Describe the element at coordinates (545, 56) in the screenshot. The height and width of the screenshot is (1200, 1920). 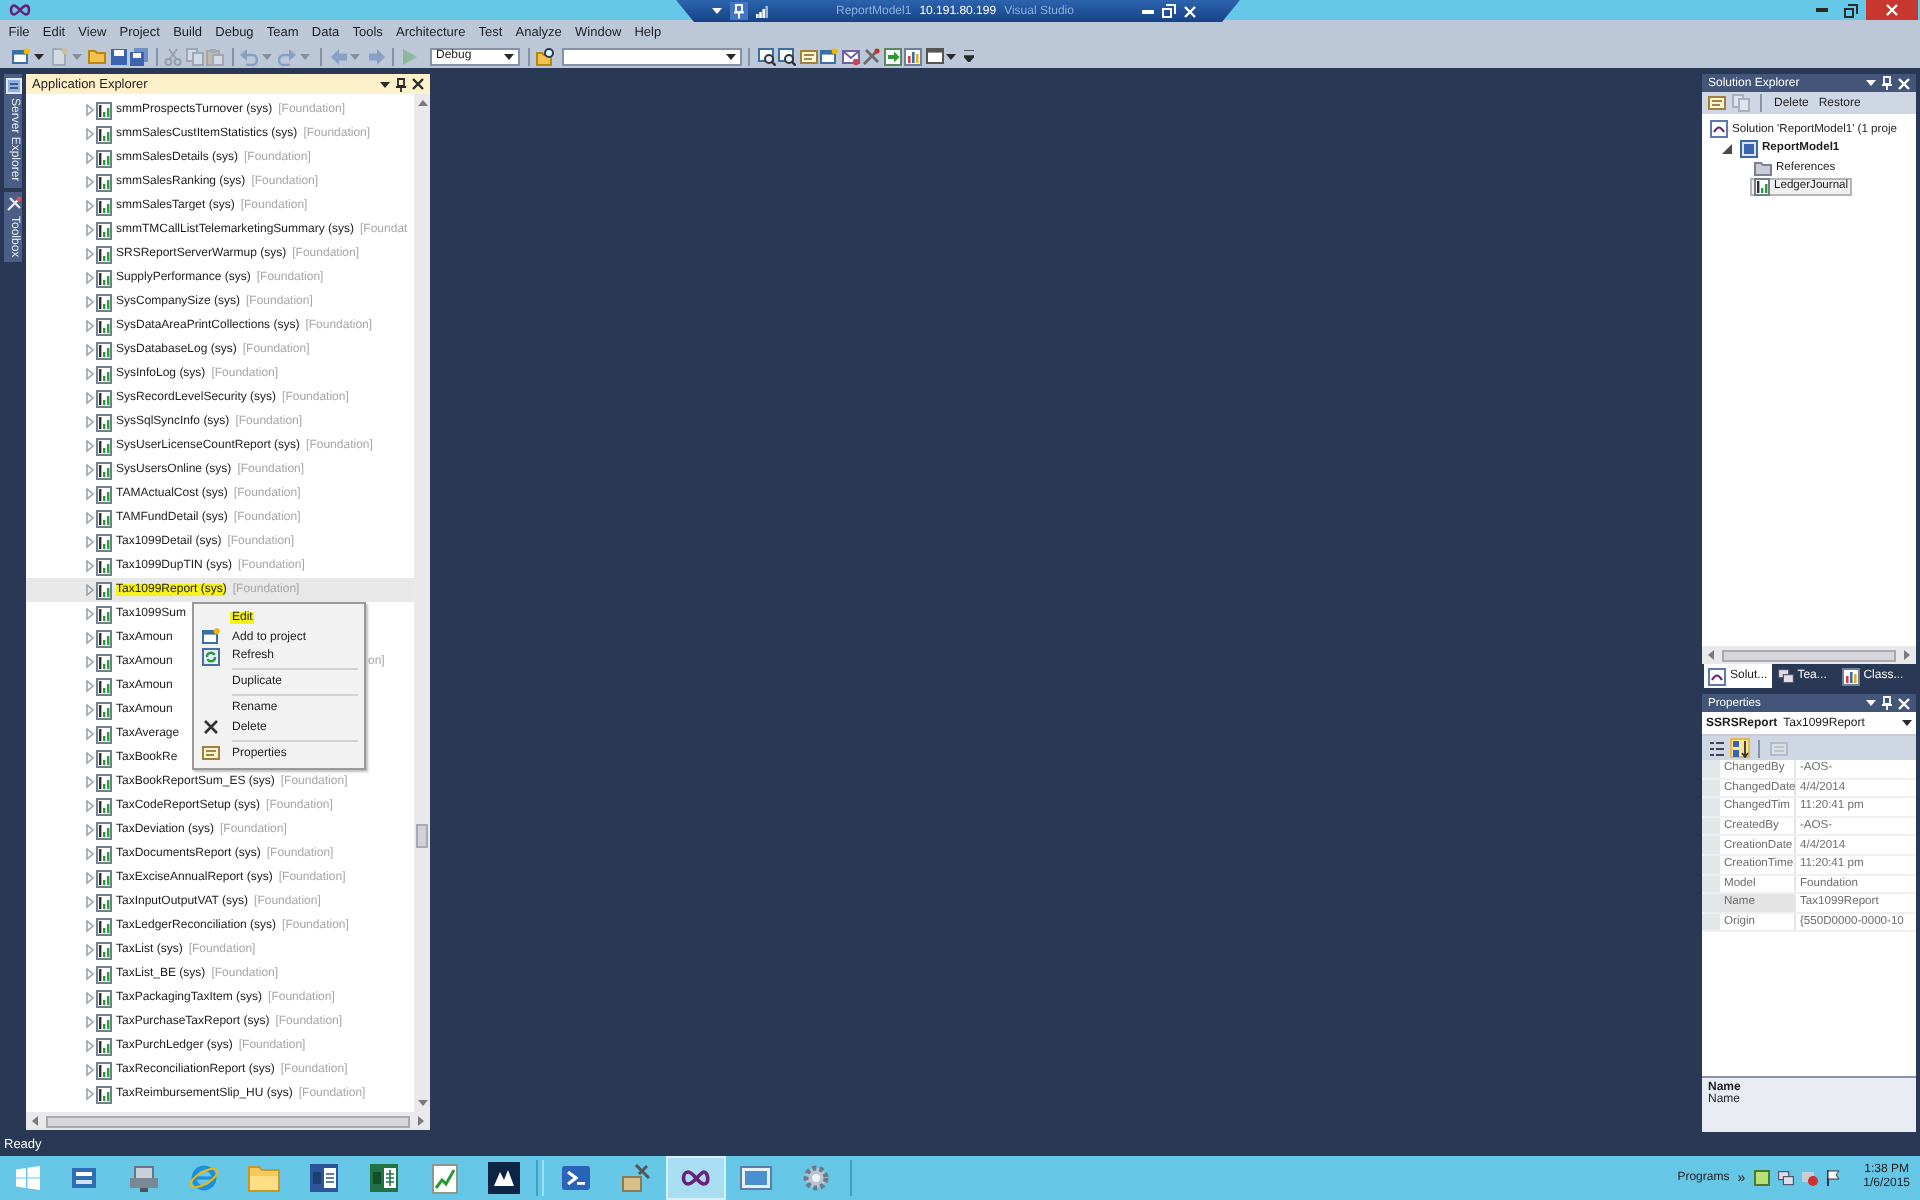
I see `folder-search-icon` at that location.